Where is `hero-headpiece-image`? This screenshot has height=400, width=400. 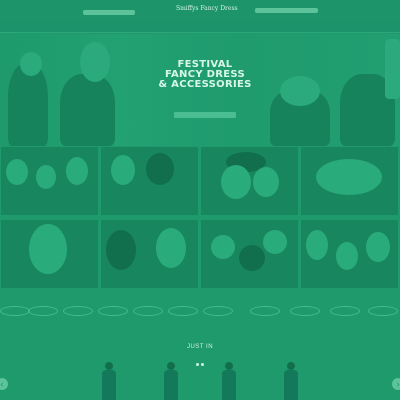 hero-headpiece-image is located at coordinates (31, 64).